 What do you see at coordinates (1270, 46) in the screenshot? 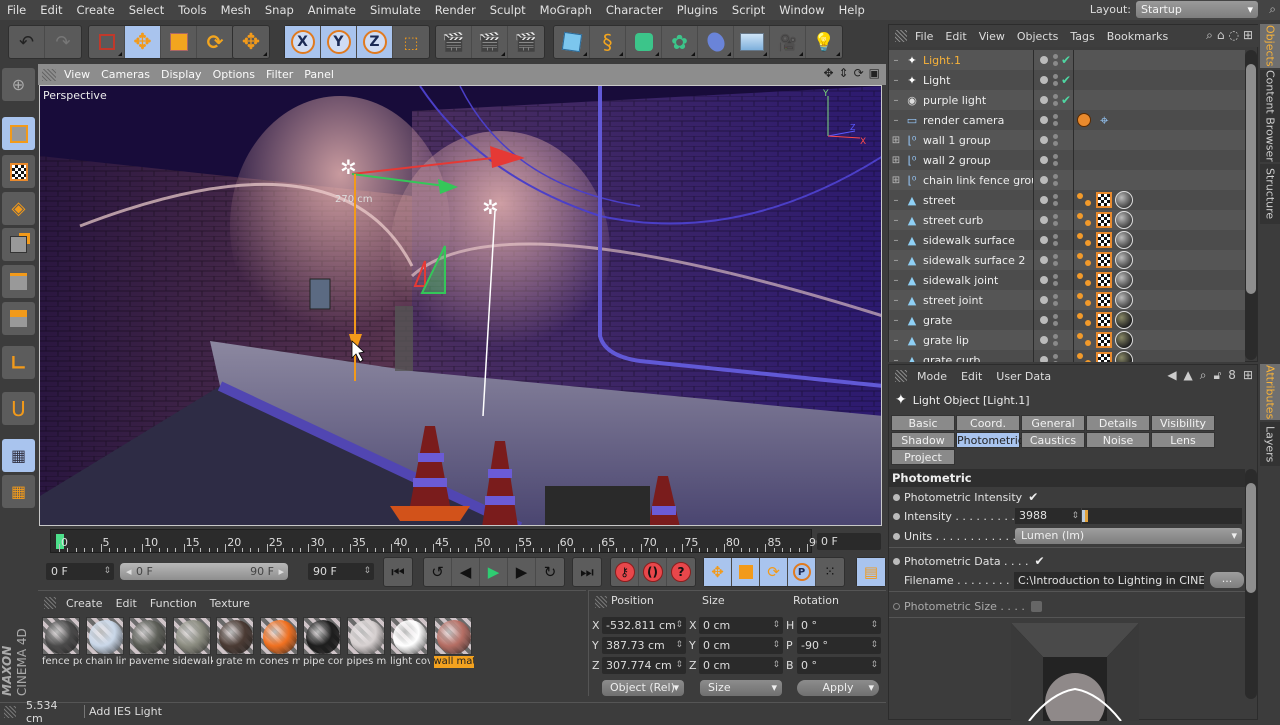
I see `tab-objects: Objects` at bounding box center [1270, 46].